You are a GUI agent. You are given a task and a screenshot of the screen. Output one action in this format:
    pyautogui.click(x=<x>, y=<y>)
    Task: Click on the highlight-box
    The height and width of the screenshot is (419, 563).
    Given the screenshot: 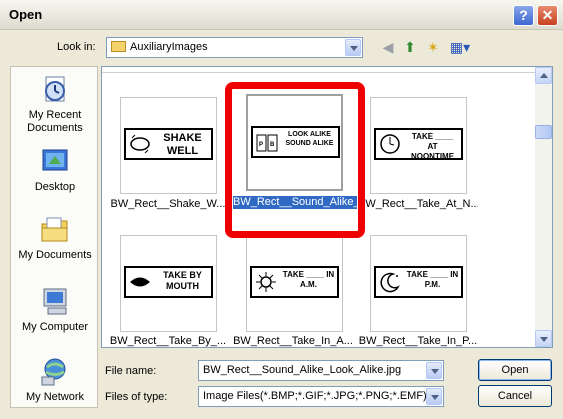 What is the action you would take?
    pyautogui.click(x=295, y=160)
    